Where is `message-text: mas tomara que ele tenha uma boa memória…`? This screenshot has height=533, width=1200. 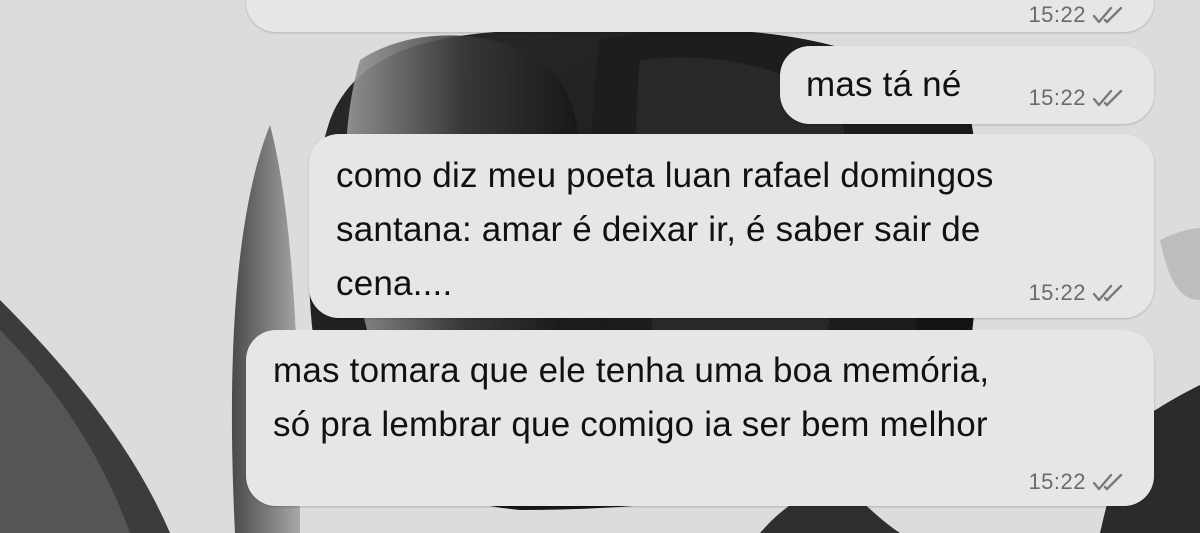
message-text: mas tomara que ele tenha uma boa memória… is located at coordinates (631, 397).